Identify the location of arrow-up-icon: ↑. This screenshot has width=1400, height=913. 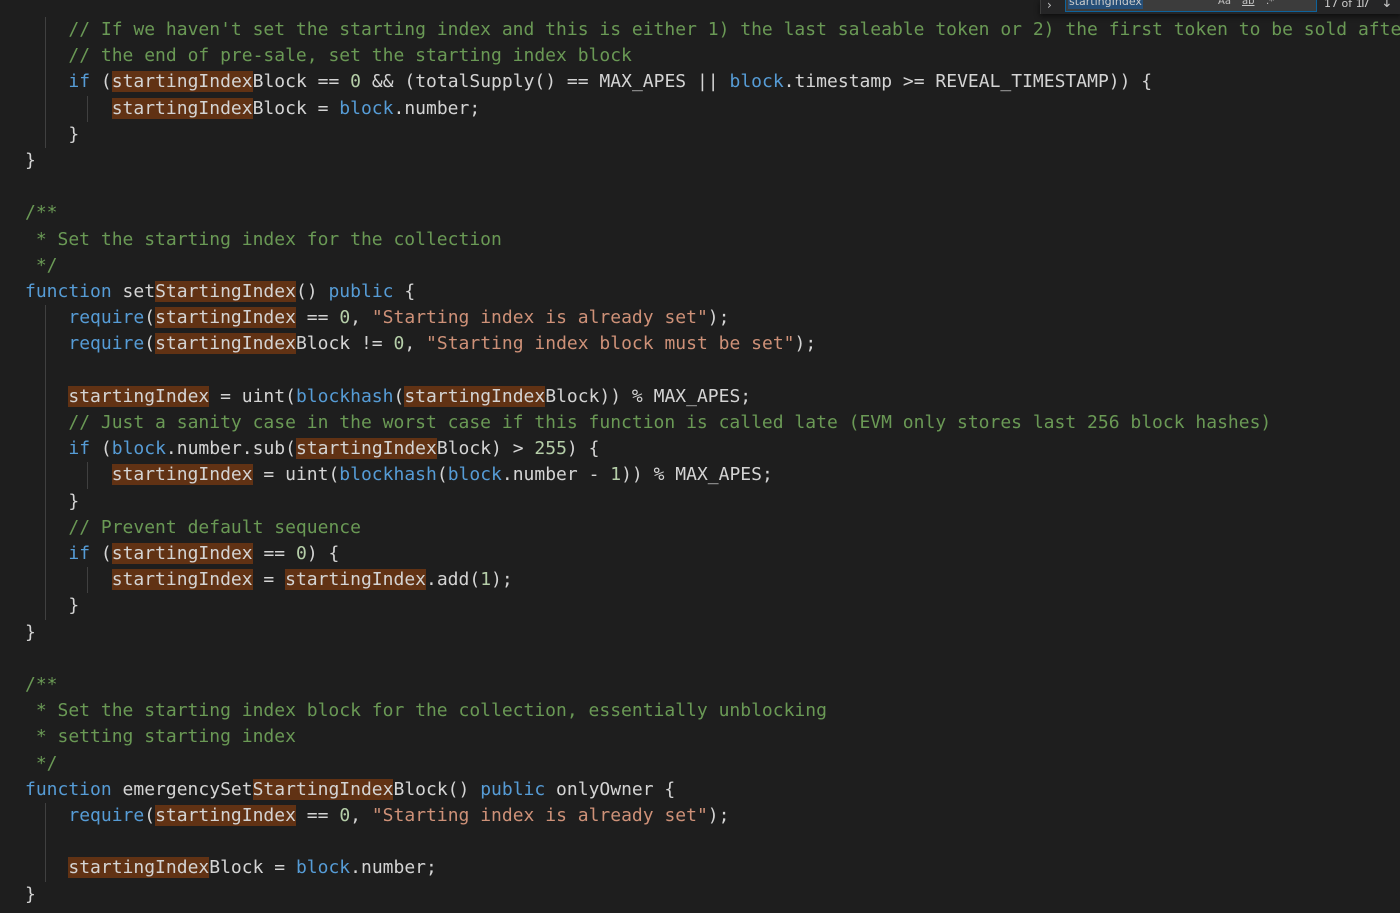
(1363, 5).